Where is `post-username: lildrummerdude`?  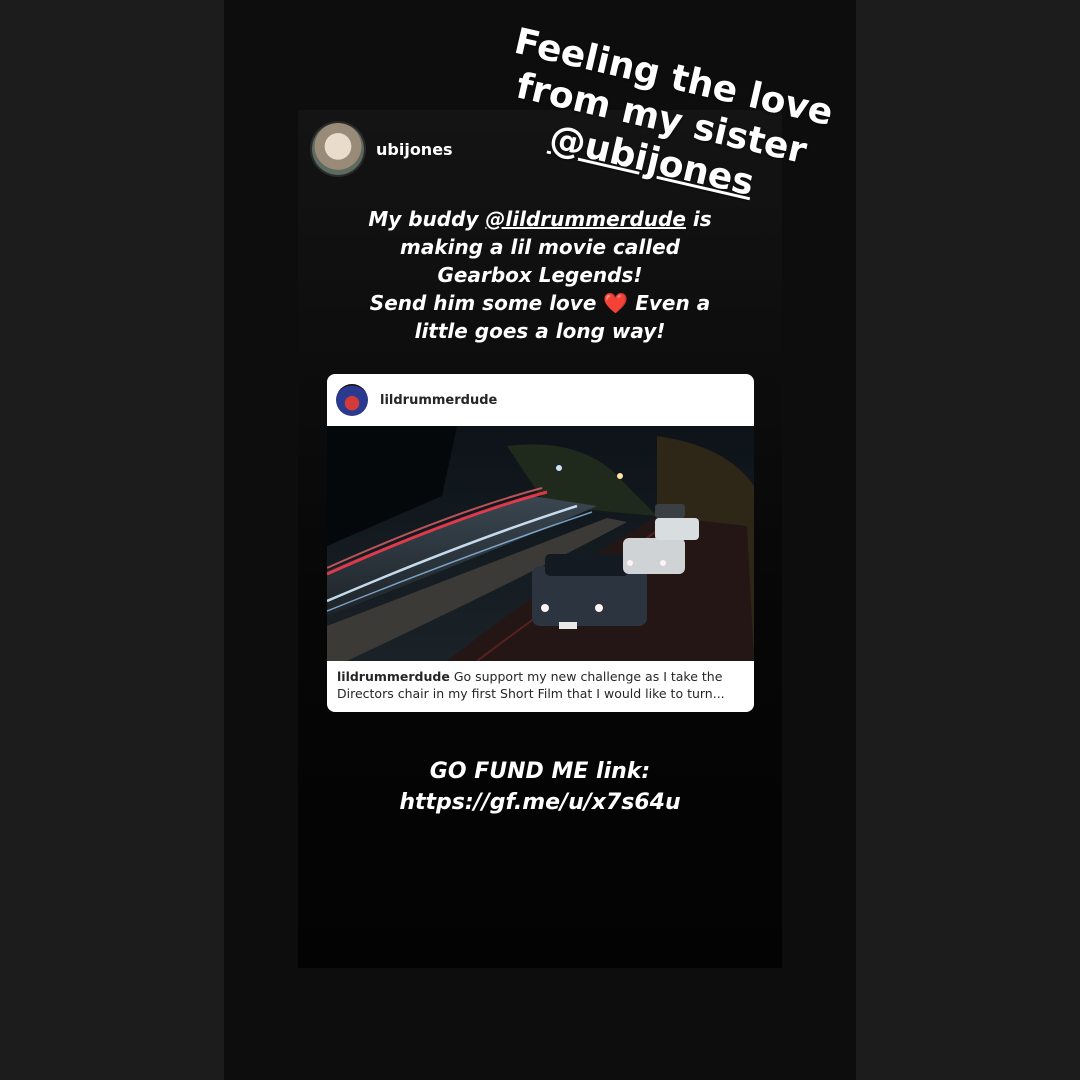
post-username: lildrummerdude is located at coordinates (438, 400).